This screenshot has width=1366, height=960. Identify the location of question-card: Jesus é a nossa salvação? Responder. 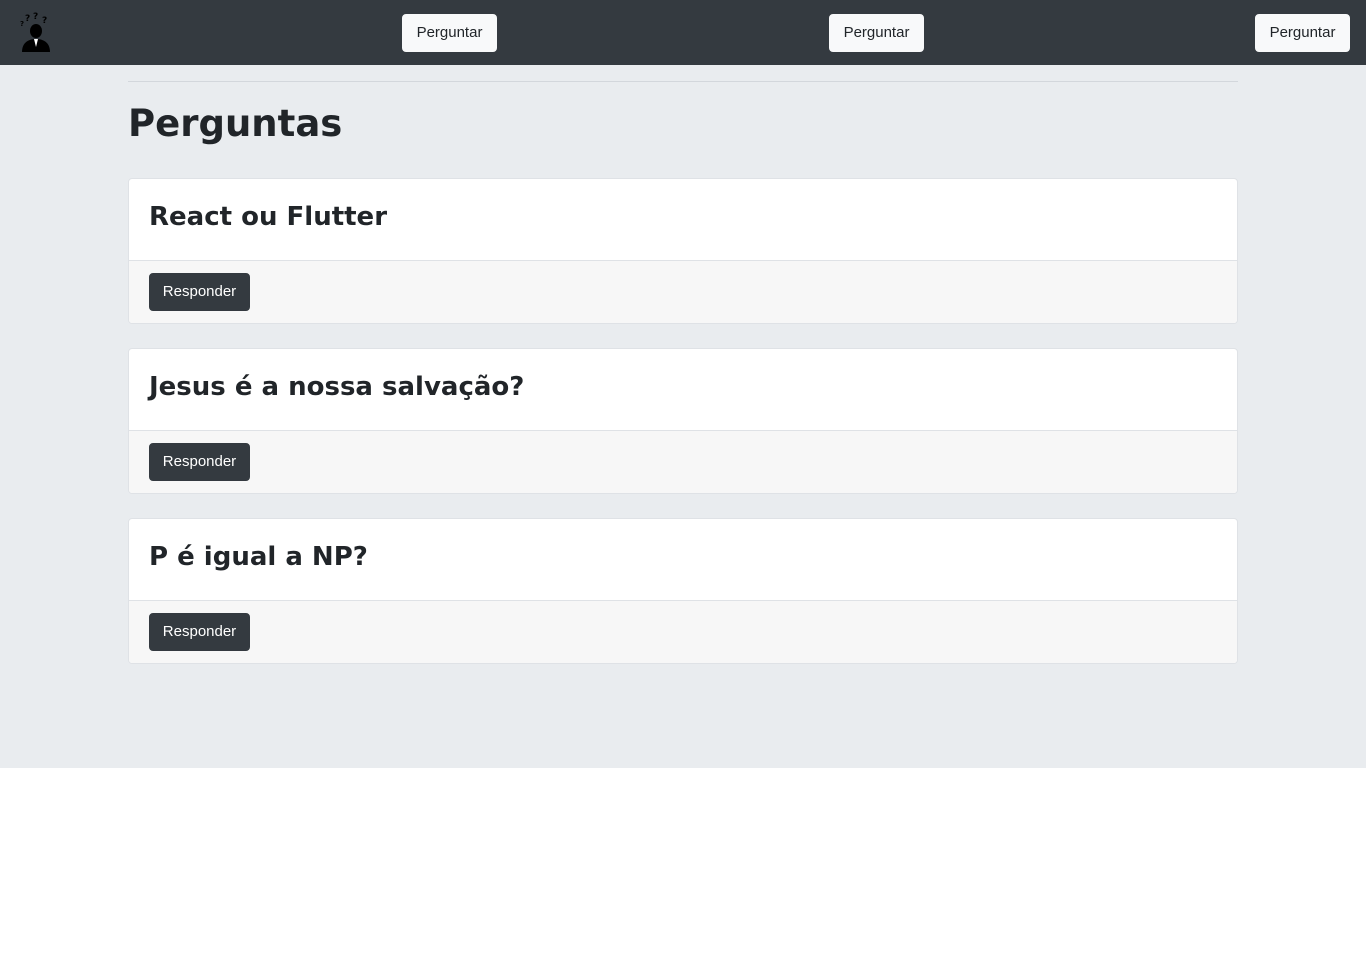
(683, 421).